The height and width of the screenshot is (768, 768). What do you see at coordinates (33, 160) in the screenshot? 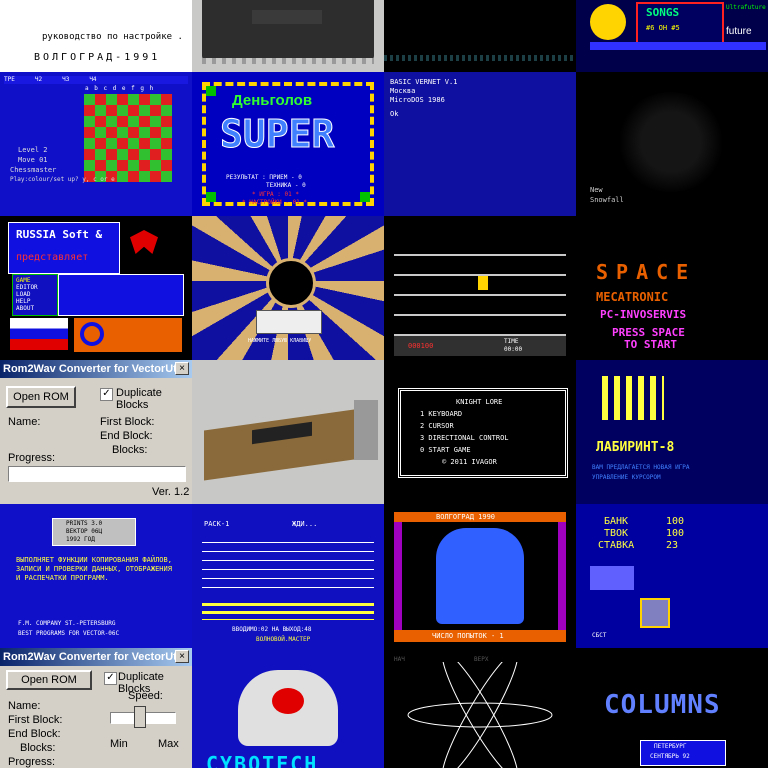
I see `chess-move: Move 01` at bounding box center [33, 160].